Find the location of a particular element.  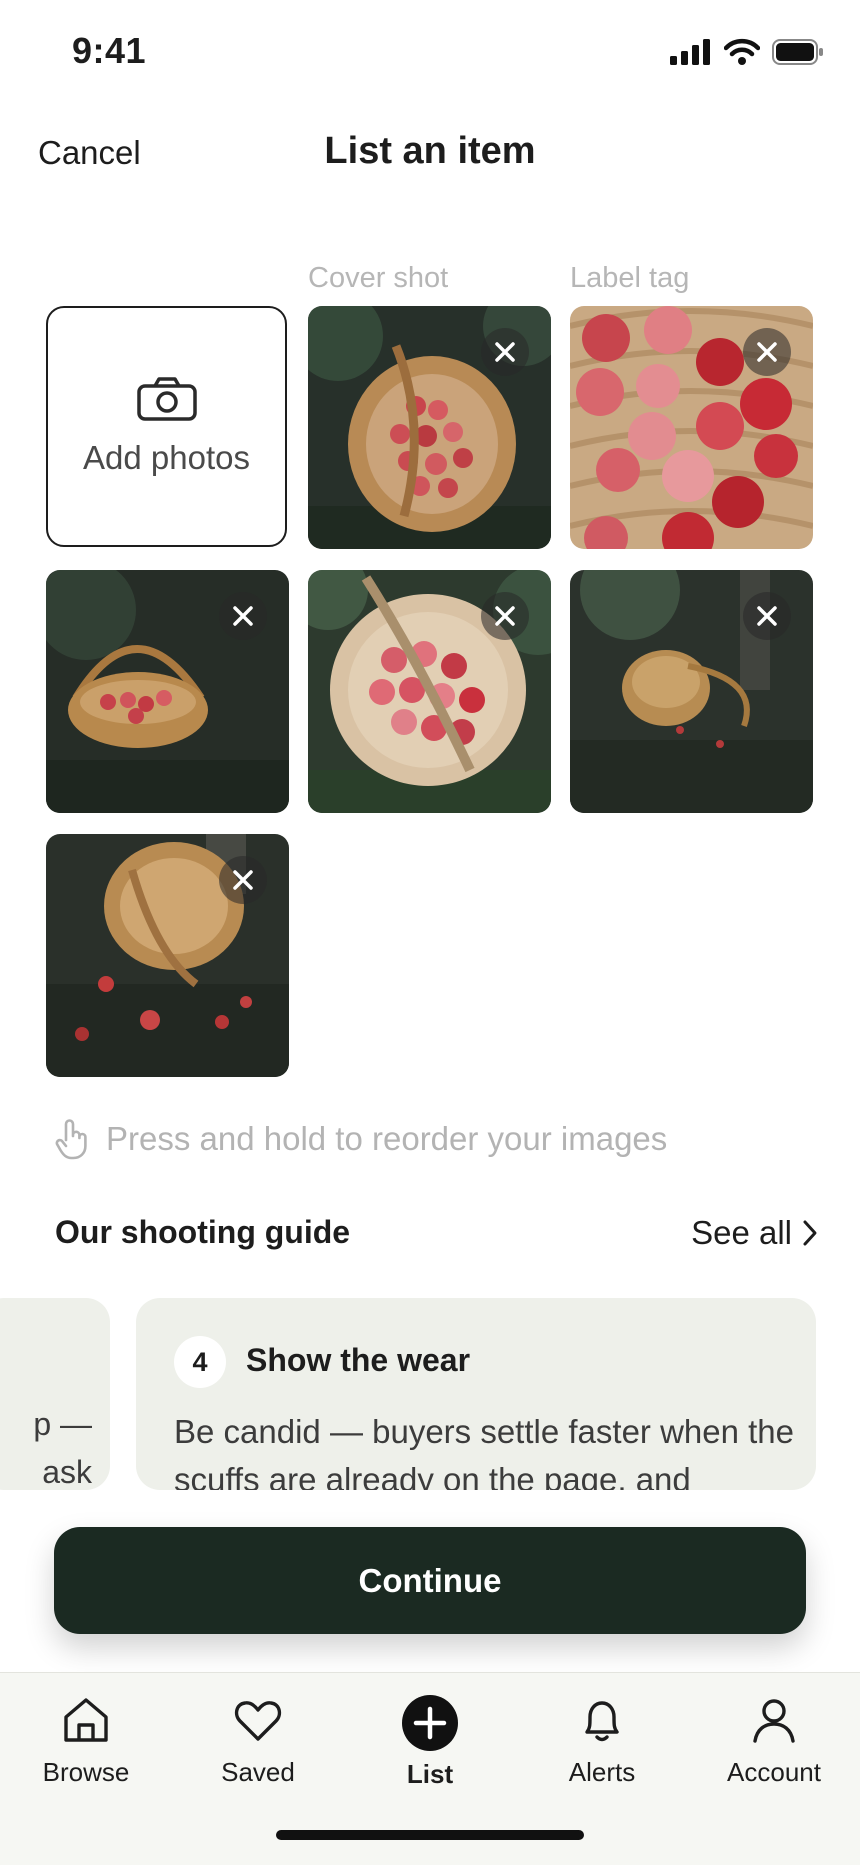

section-title: Our shooting guide is located at coordinates (203, 1232).